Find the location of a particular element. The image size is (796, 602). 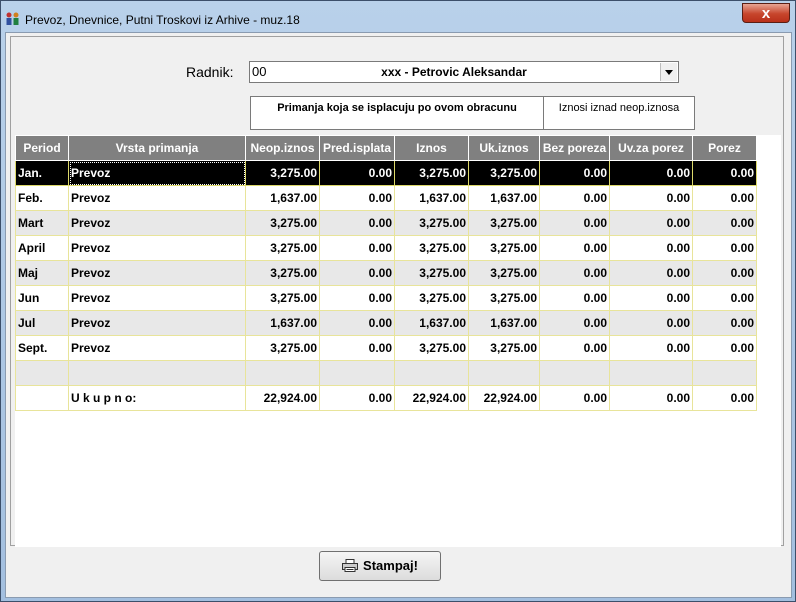

radnik-dropdown-button is located at coordinates (668, 72).